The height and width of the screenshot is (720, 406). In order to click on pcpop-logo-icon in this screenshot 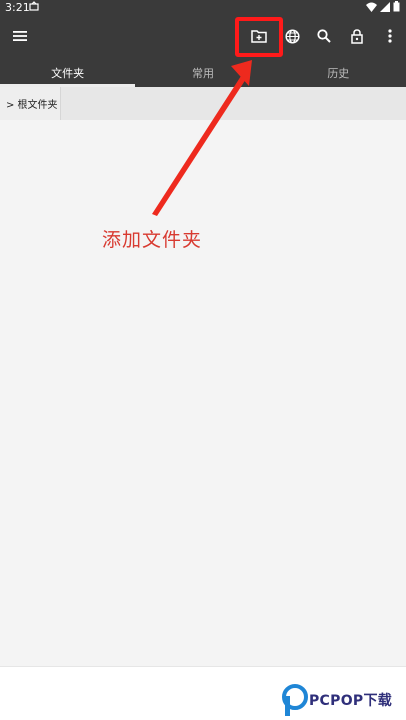, I will do `click(295, 700)`.